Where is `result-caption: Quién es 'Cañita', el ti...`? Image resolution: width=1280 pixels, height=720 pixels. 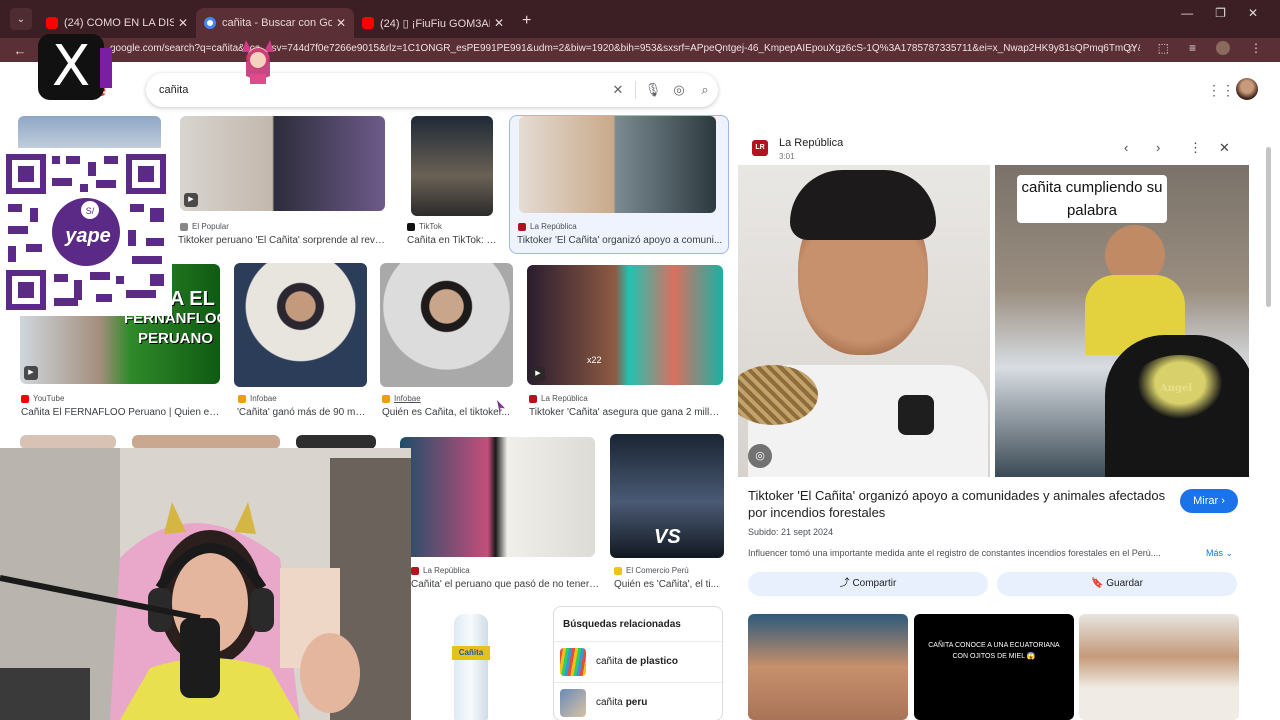
result-caption: Quién es 'Cañita', el ti... is located at coordinates (668, 584).